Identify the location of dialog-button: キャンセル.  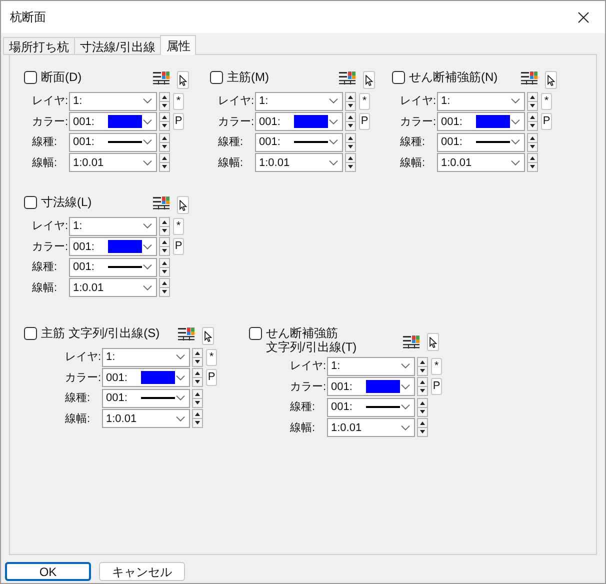
(142, 571).